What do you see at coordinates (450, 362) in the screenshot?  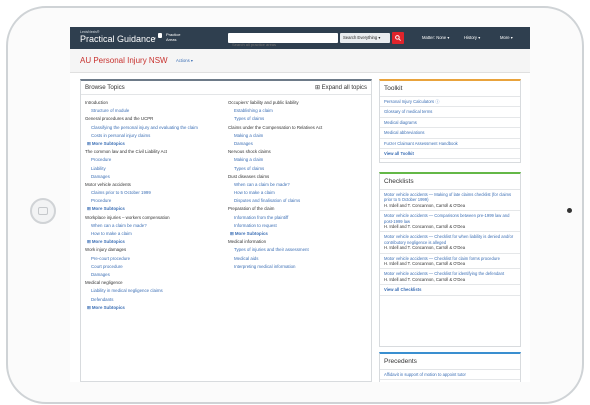 I see `precedents-title: Precedents` at bounding box center [450, 362].